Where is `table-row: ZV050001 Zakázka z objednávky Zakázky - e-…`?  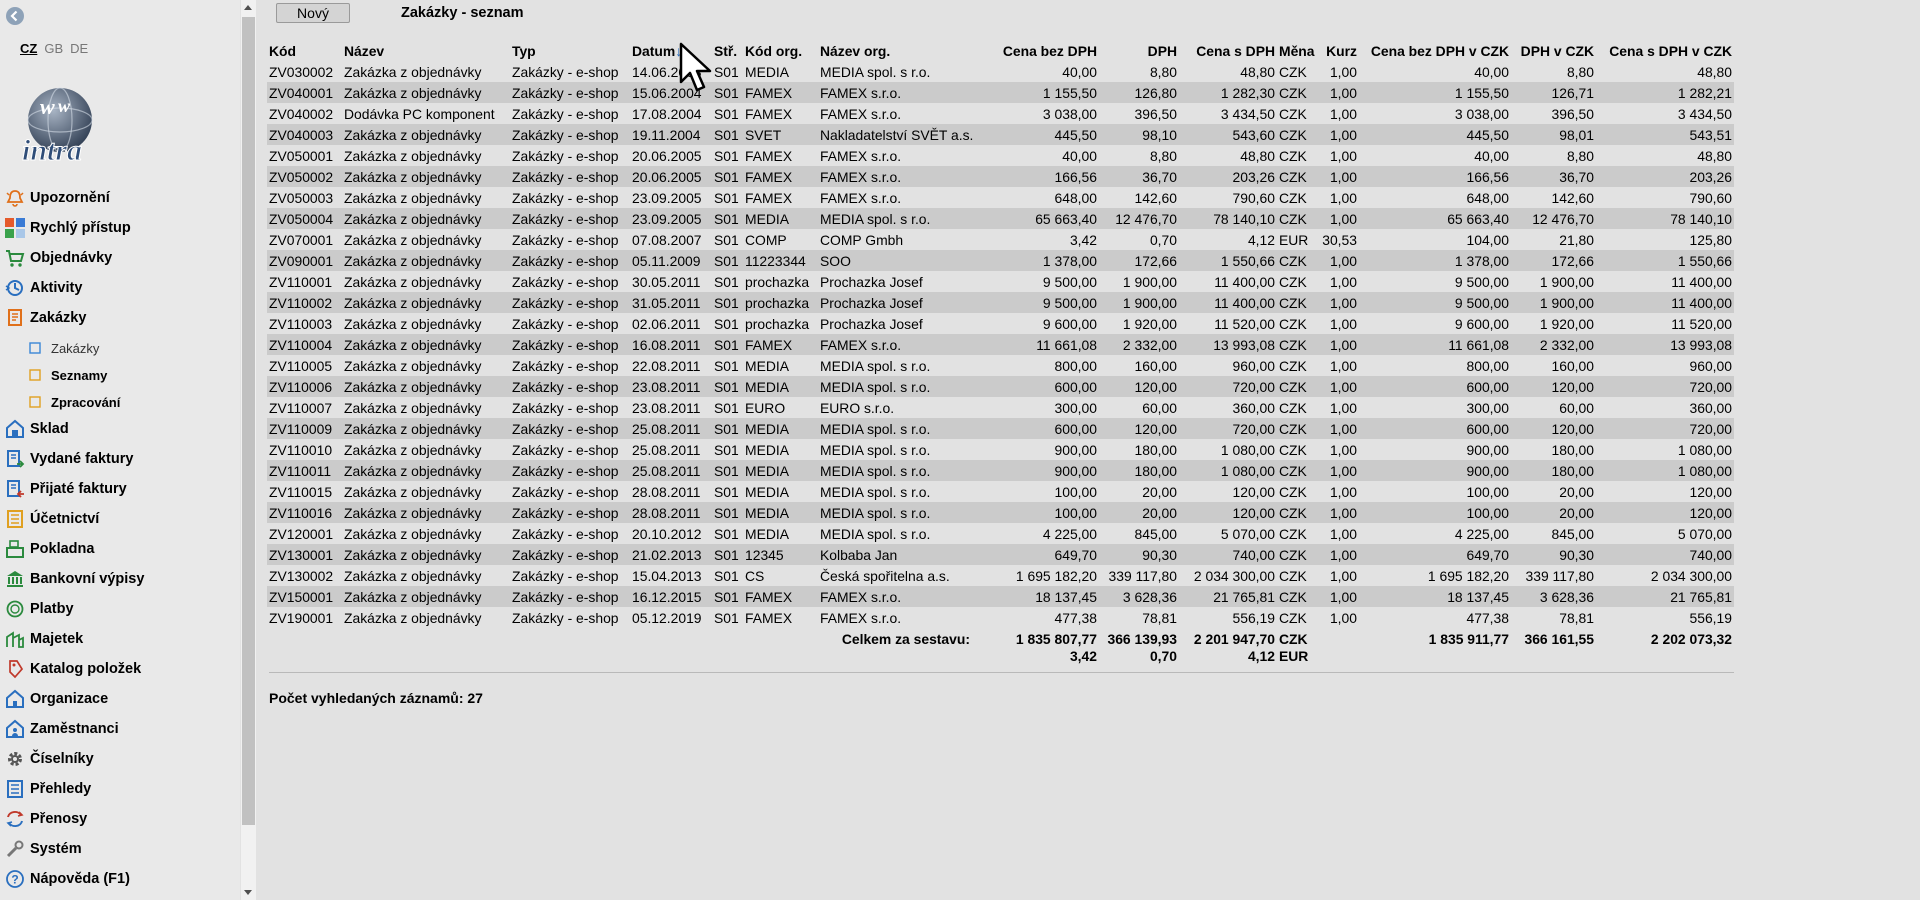 table-row: ZV050001 Zakázka z objednávky Zakázky - e-… is located at coordinates (1000, 155).